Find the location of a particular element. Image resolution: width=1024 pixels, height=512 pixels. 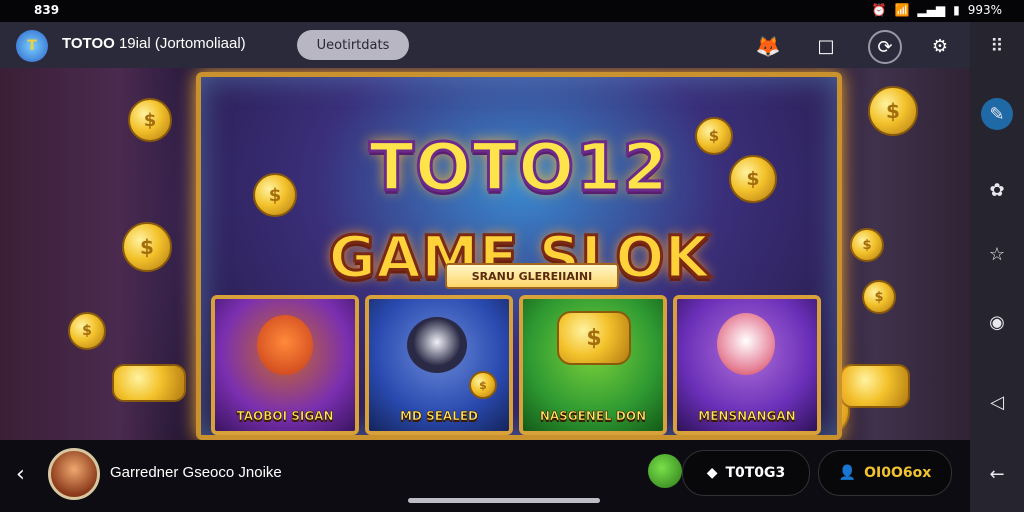

battery-percent: 993% is located at coordinates (984, 10).